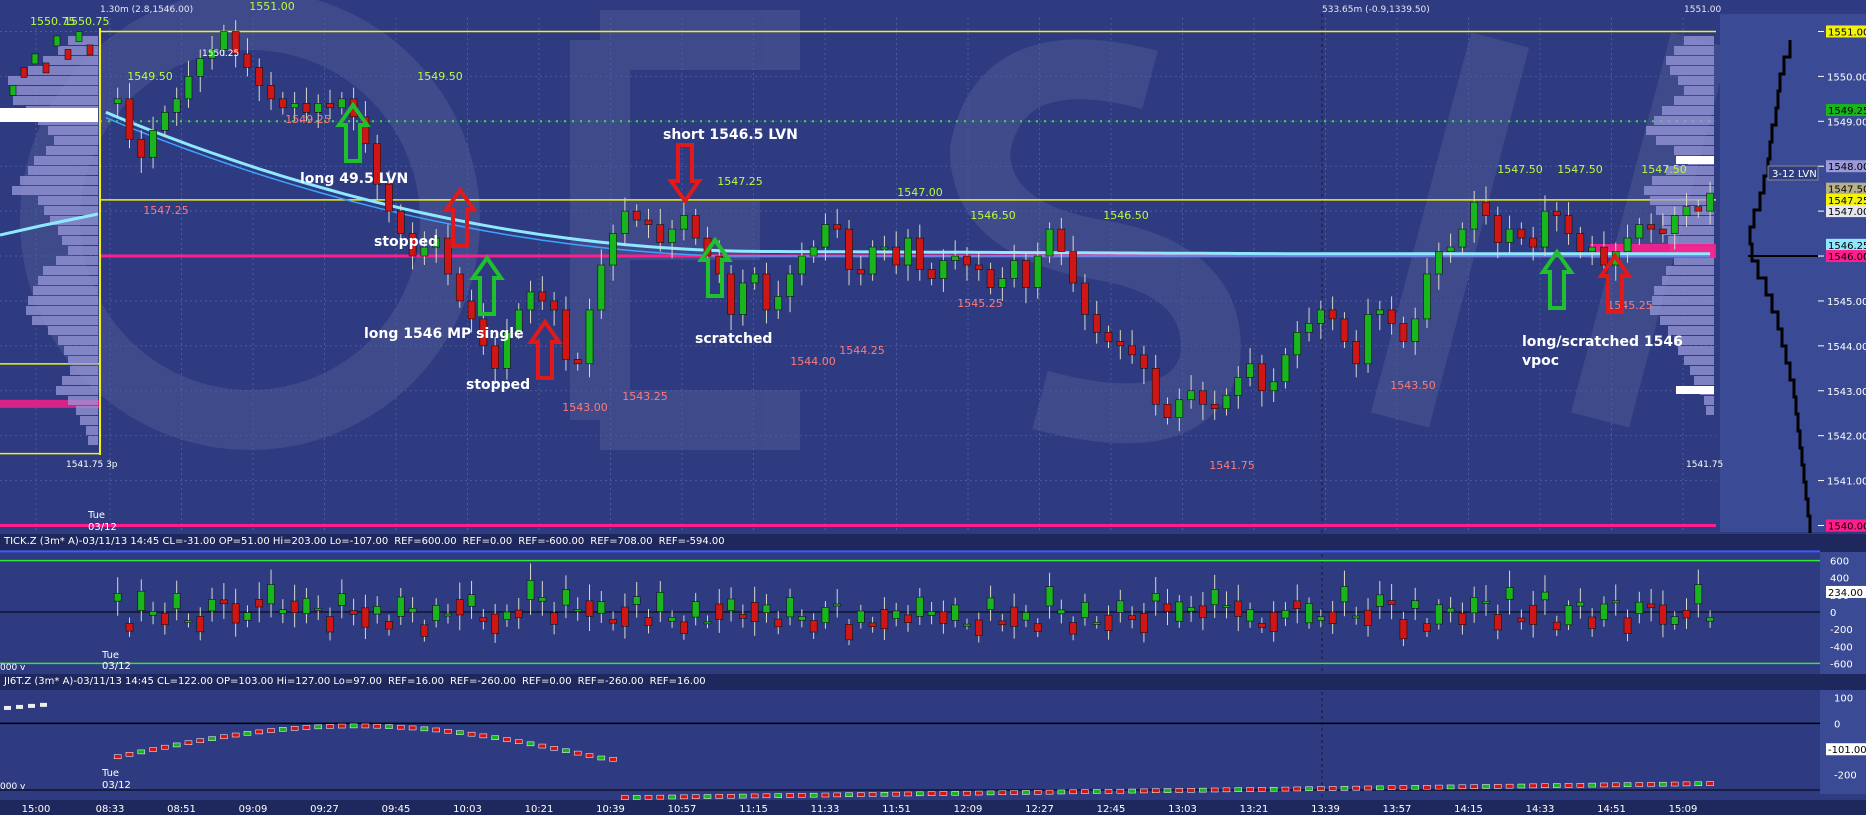 This screenshot has width=1866, height=815. Describe the element at coordinates (116, 785) in the screenshot. I see `jigt-date-date: 03/12` at that location.